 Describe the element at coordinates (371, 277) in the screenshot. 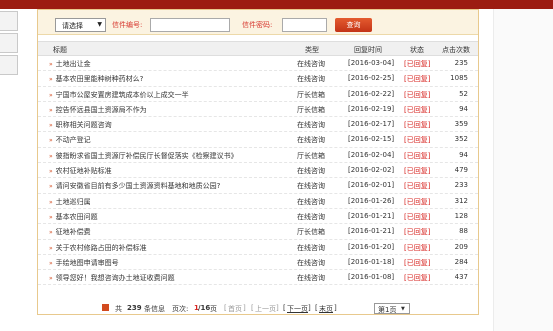

I see `reply-date: [2016-01-08]` at that location.